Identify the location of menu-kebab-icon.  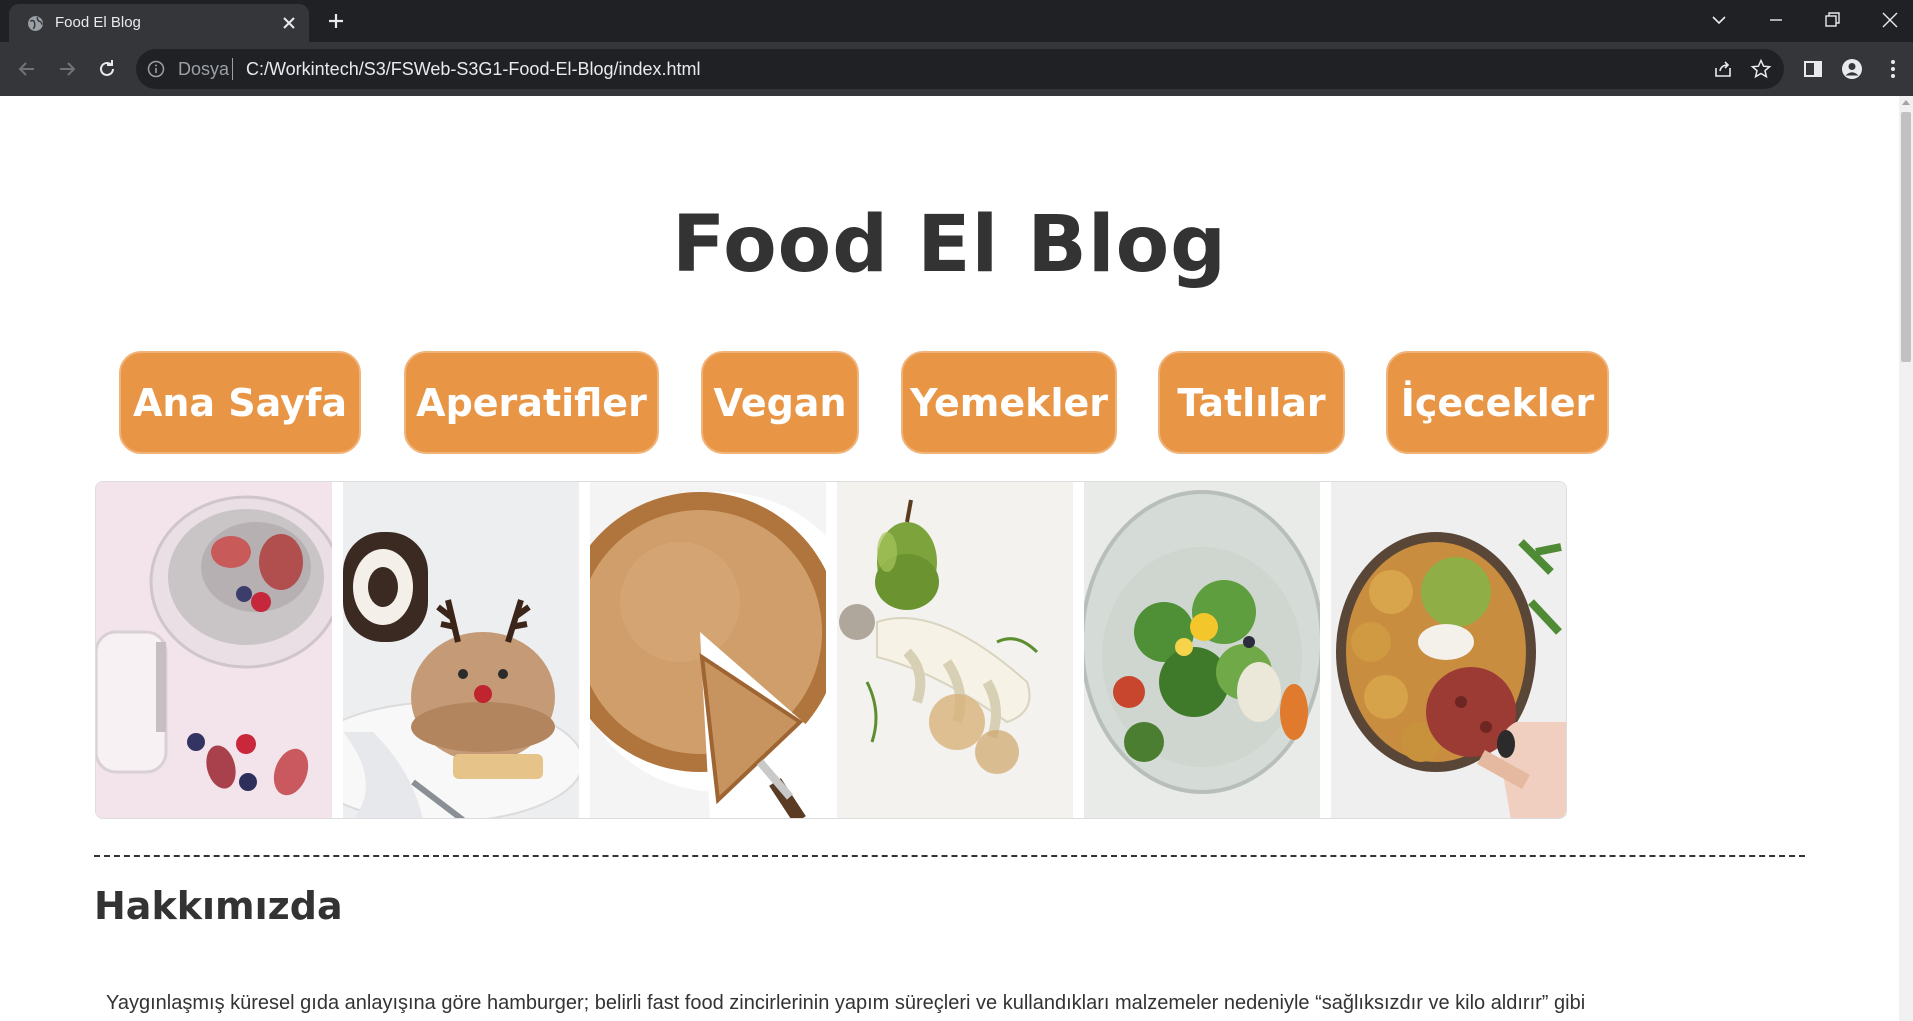
(1893, 69).